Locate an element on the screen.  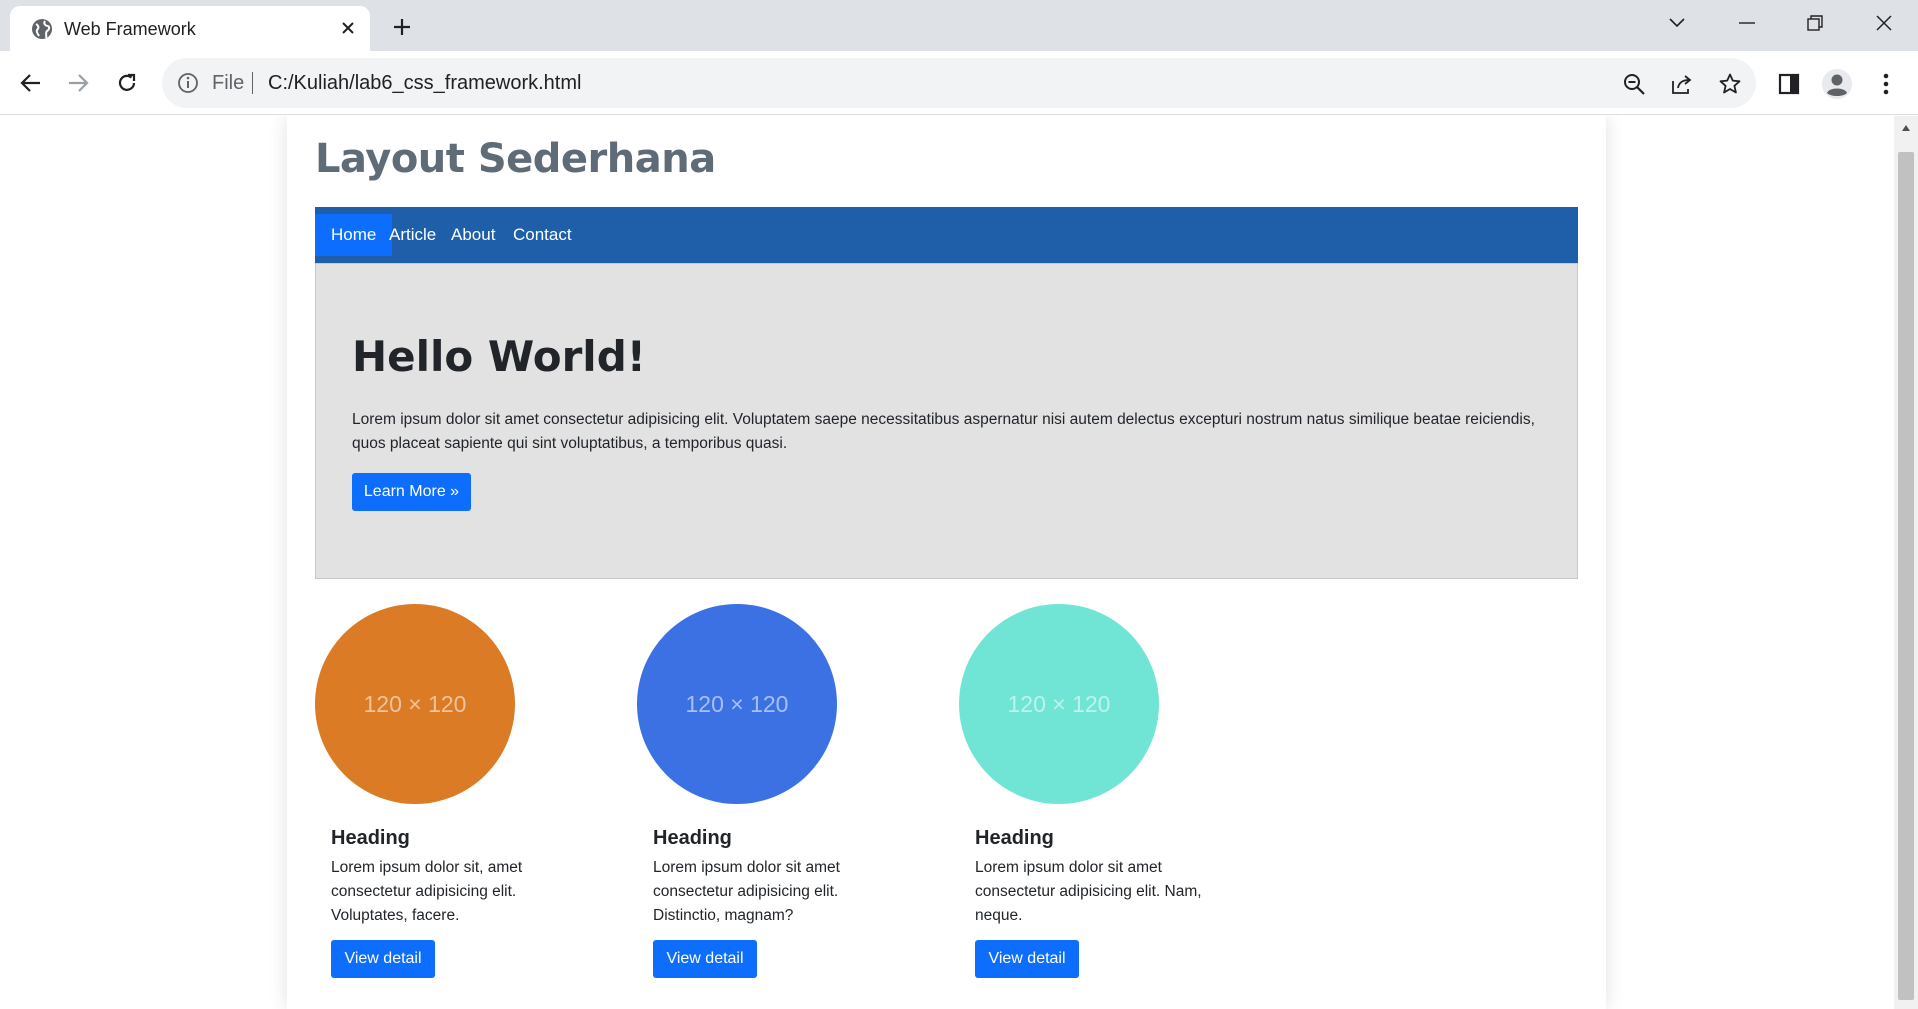
zoom-out-icon is located at coordinates (1634, 84).